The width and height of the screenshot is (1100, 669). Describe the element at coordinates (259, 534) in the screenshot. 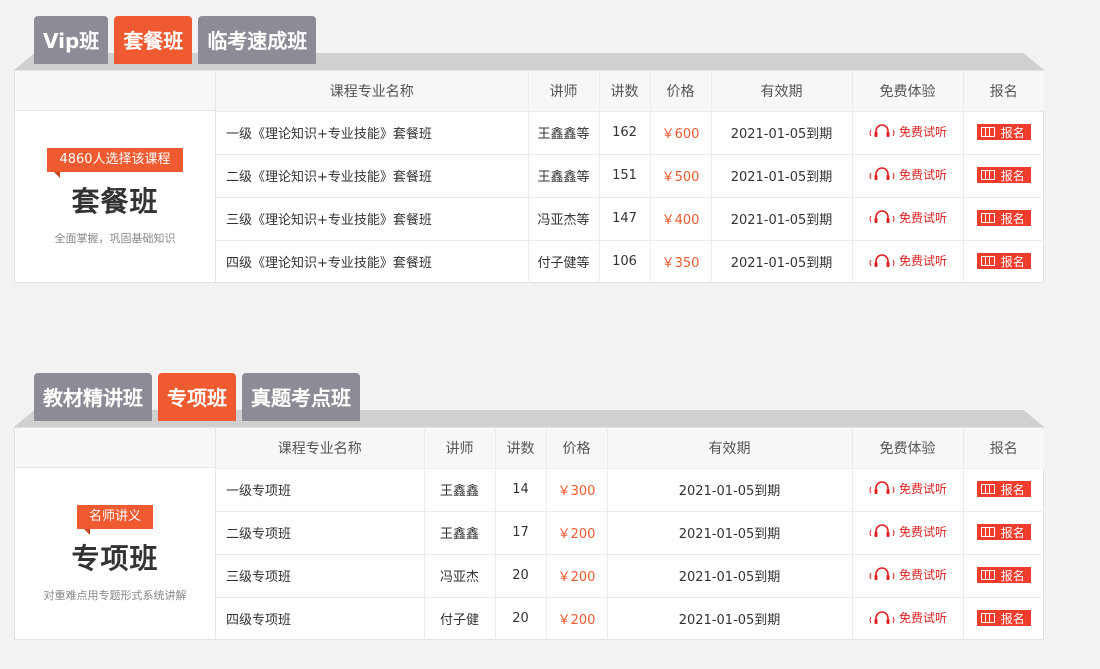

I see `course-name: 二级专项班` at that location.